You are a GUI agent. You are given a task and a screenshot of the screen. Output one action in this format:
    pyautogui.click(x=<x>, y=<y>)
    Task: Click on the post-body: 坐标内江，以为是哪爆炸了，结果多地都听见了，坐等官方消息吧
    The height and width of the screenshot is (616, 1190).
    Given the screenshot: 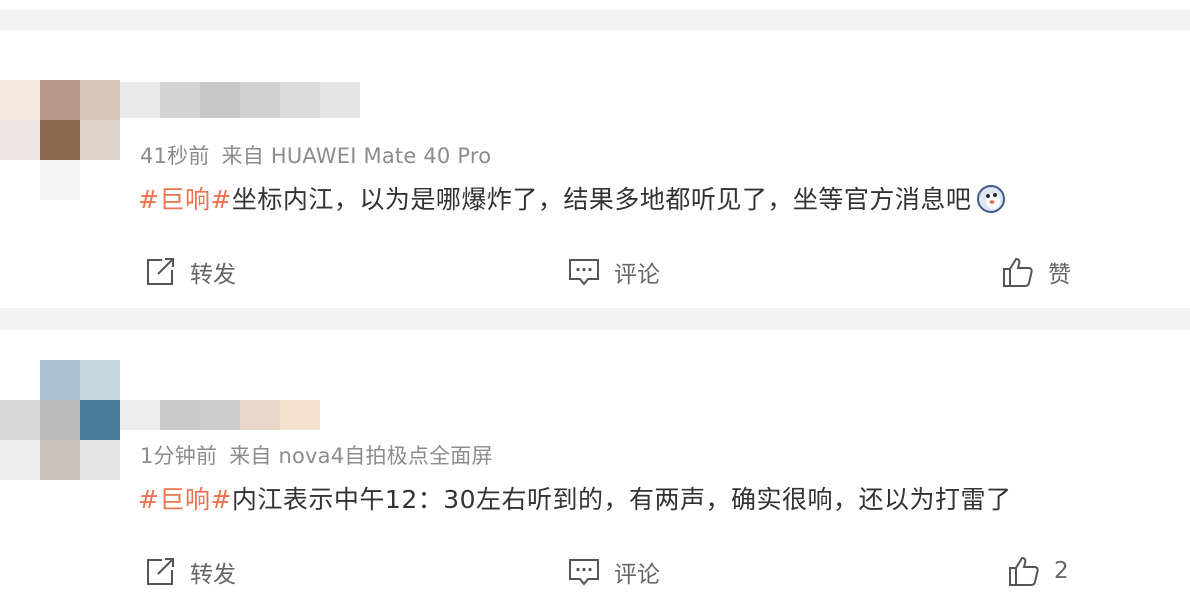 What is the action you would take?
    pyautogui.click(x=601, y=199)
    